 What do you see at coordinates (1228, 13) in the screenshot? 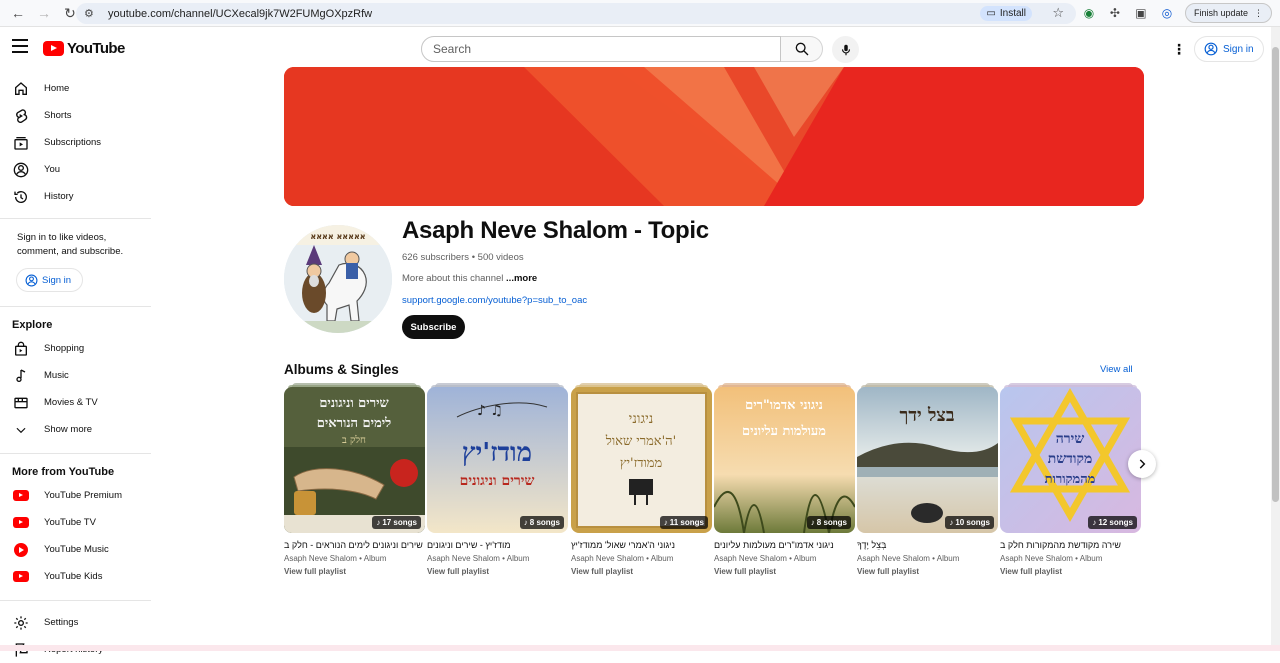
I see `finish-update-button: Finish update⋮` at bounding box center [1228, 13].